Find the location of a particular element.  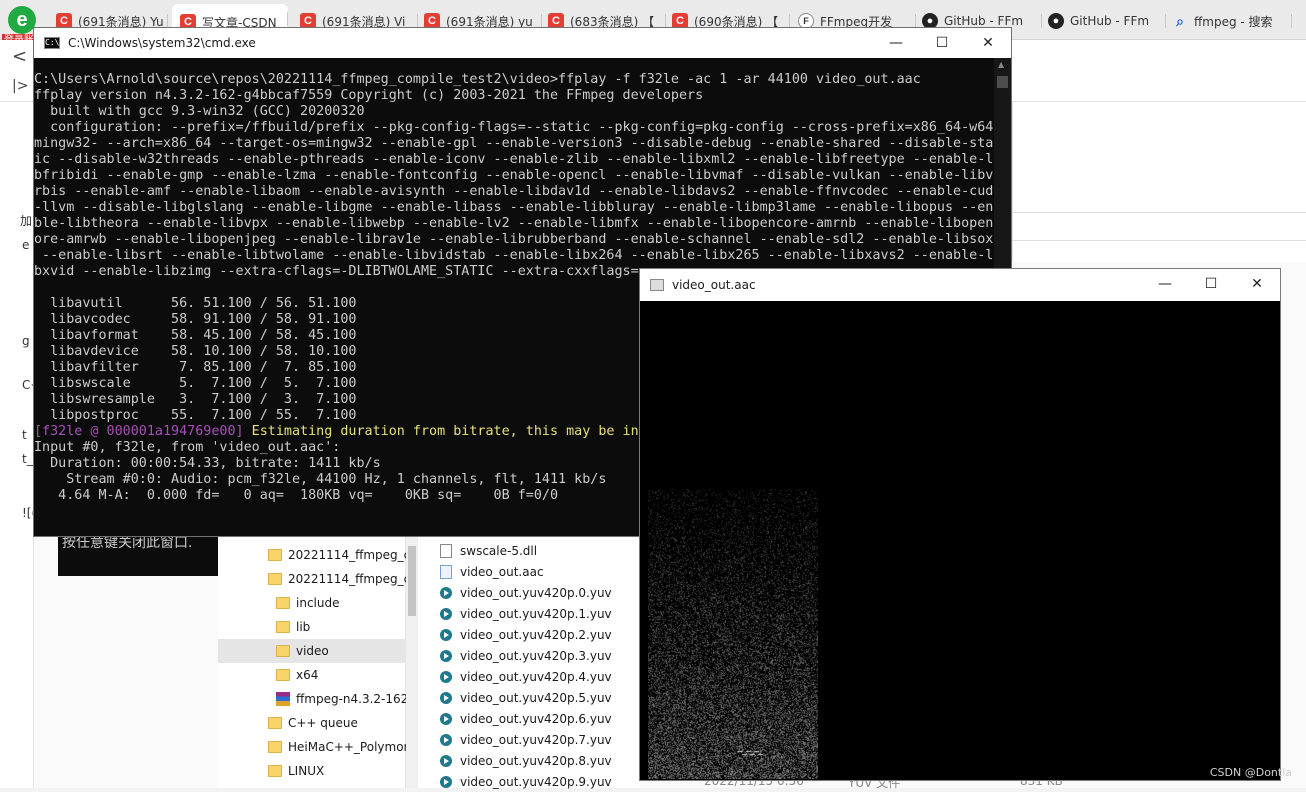

csdn-watermark: CSDN @Dontla is located at coordinates (1250, 772).